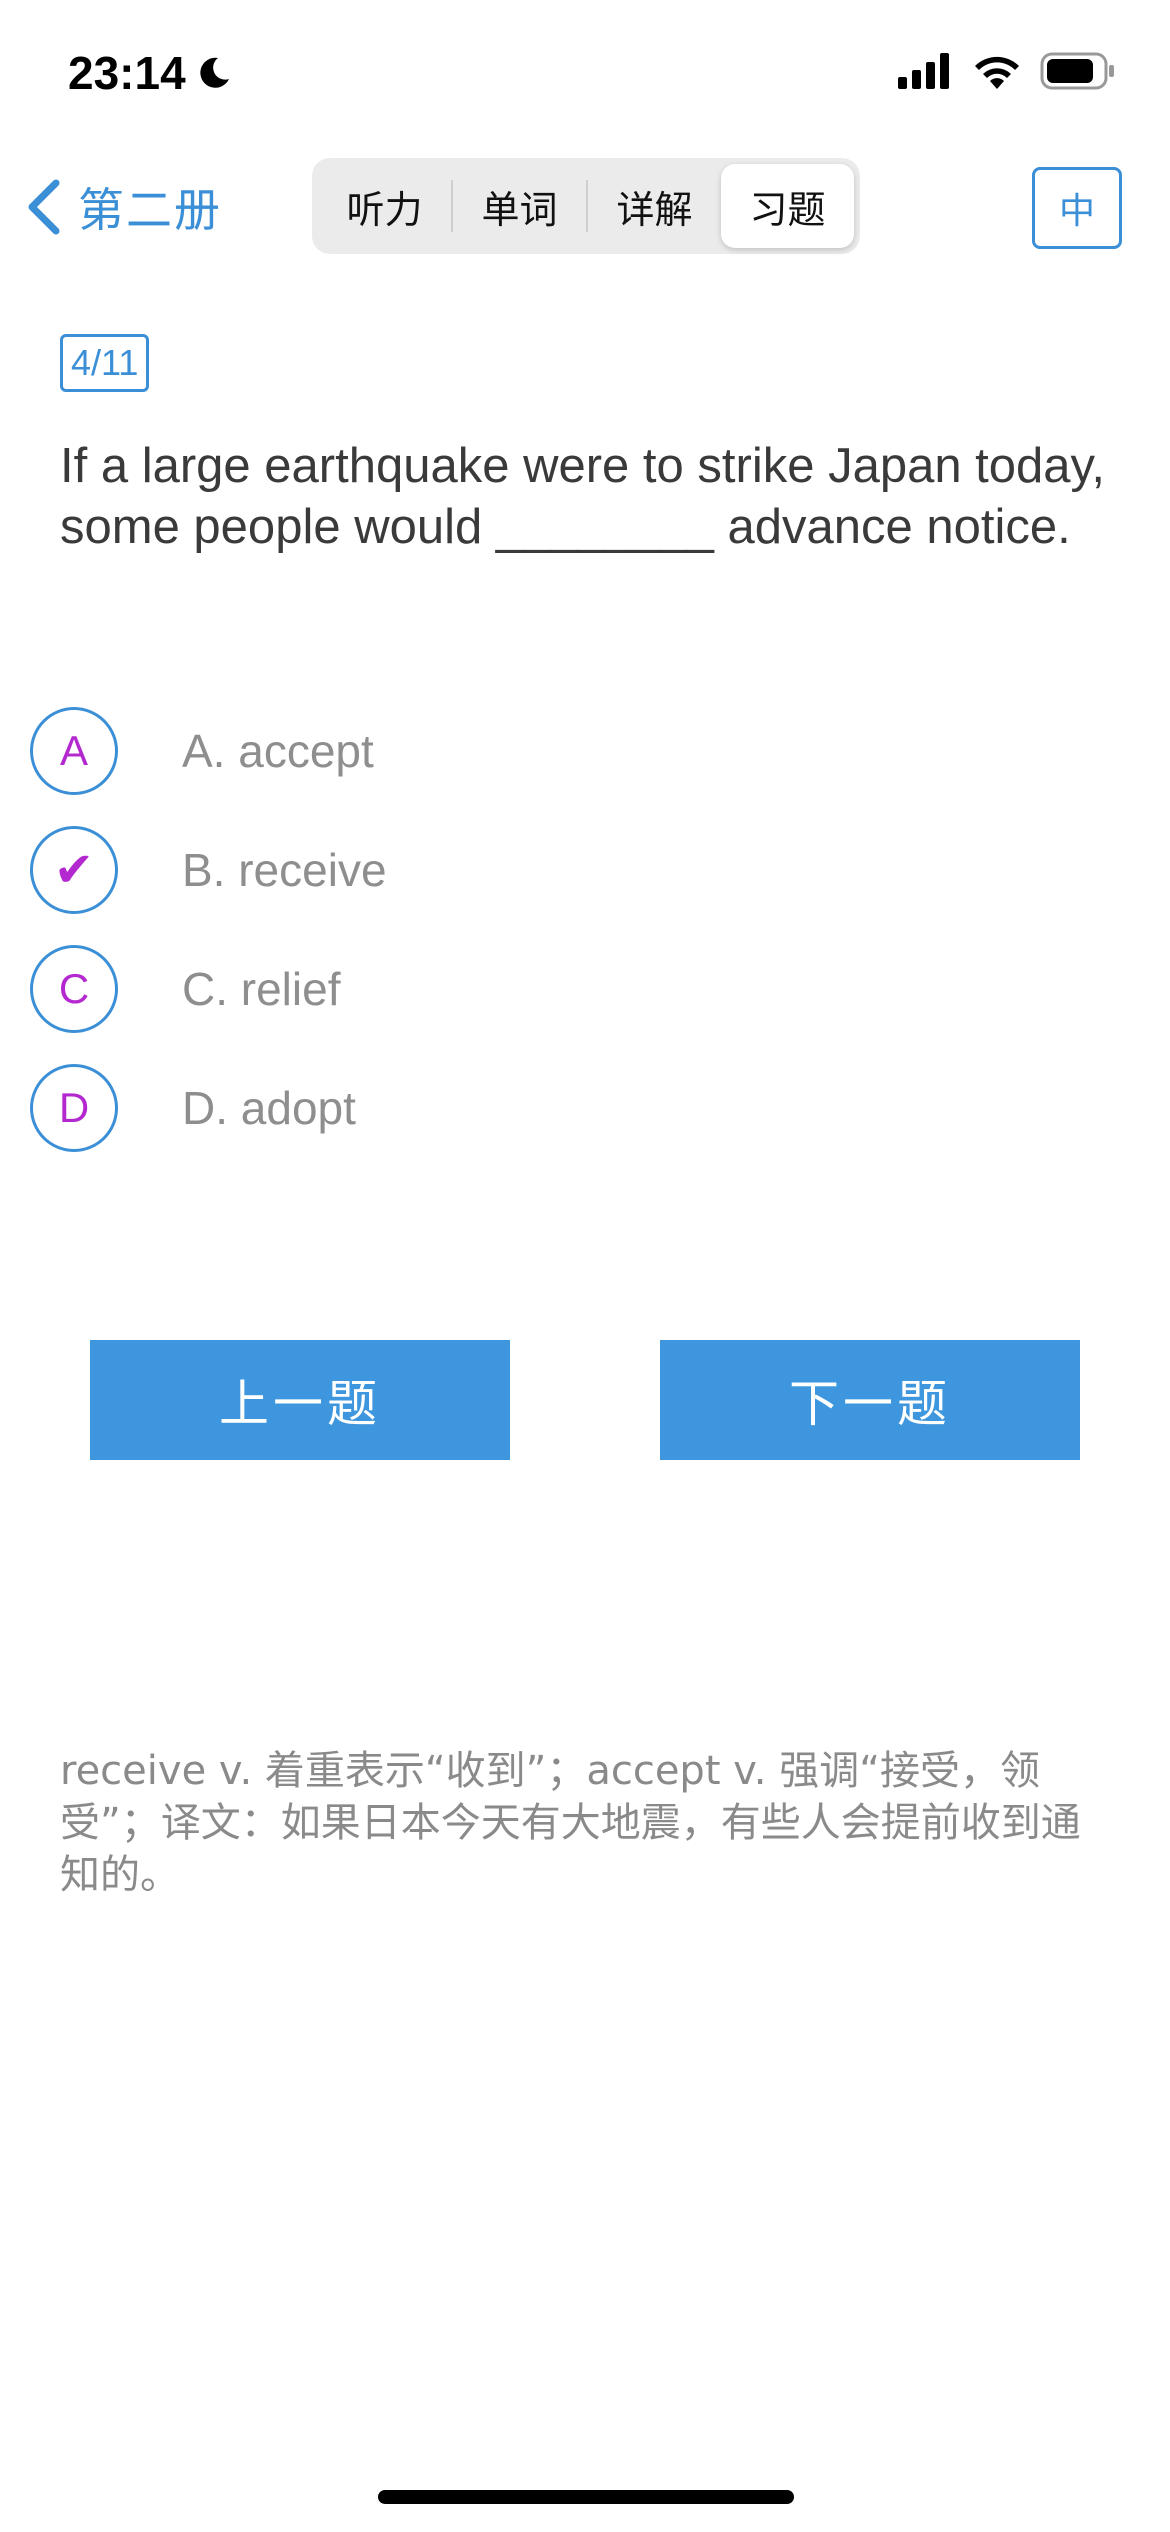  What do you see at coordinates (654, 206) in the screenshot?
I see `tab-explanation: 详解` at bounding box center [654, 206].